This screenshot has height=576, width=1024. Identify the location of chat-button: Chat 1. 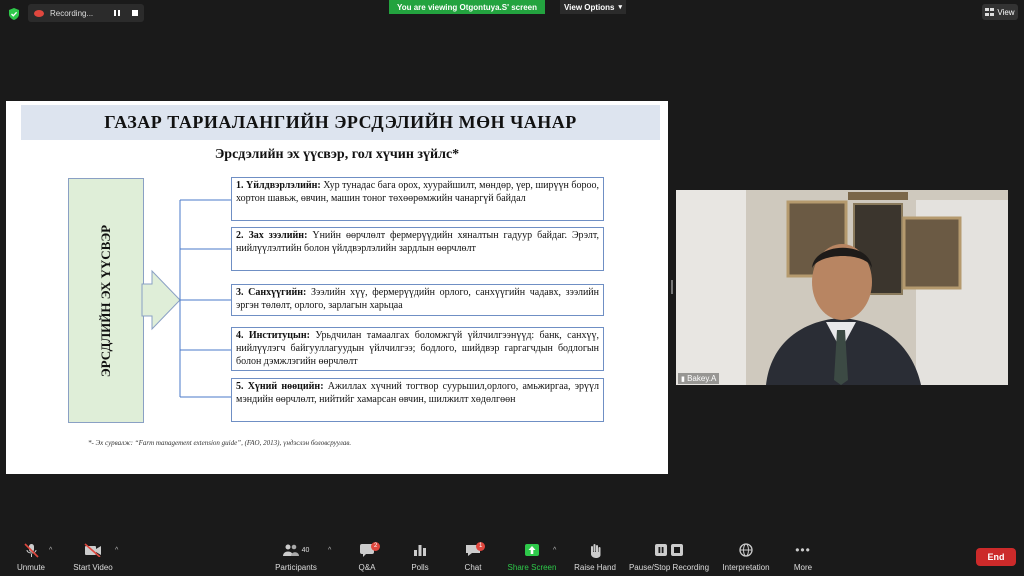
(473, 558).